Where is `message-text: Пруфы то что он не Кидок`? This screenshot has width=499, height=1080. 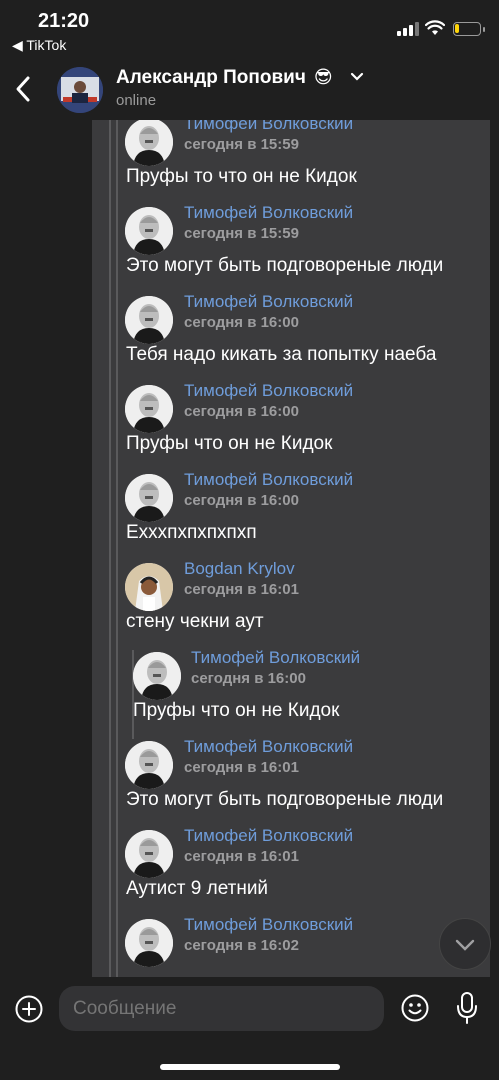
message-text: Пруфы то что он не Кидок is located at coordinates (241, 176).